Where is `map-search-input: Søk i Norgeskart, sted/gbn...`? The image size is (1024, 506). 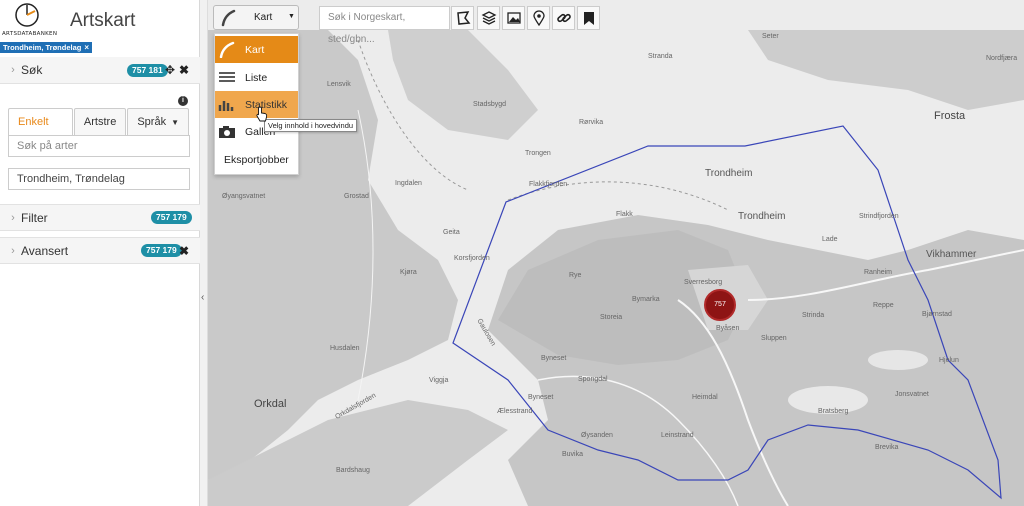
map-search-input: Søk i Norgeskart, sted/gbn... is located at coordinates (384, 25).